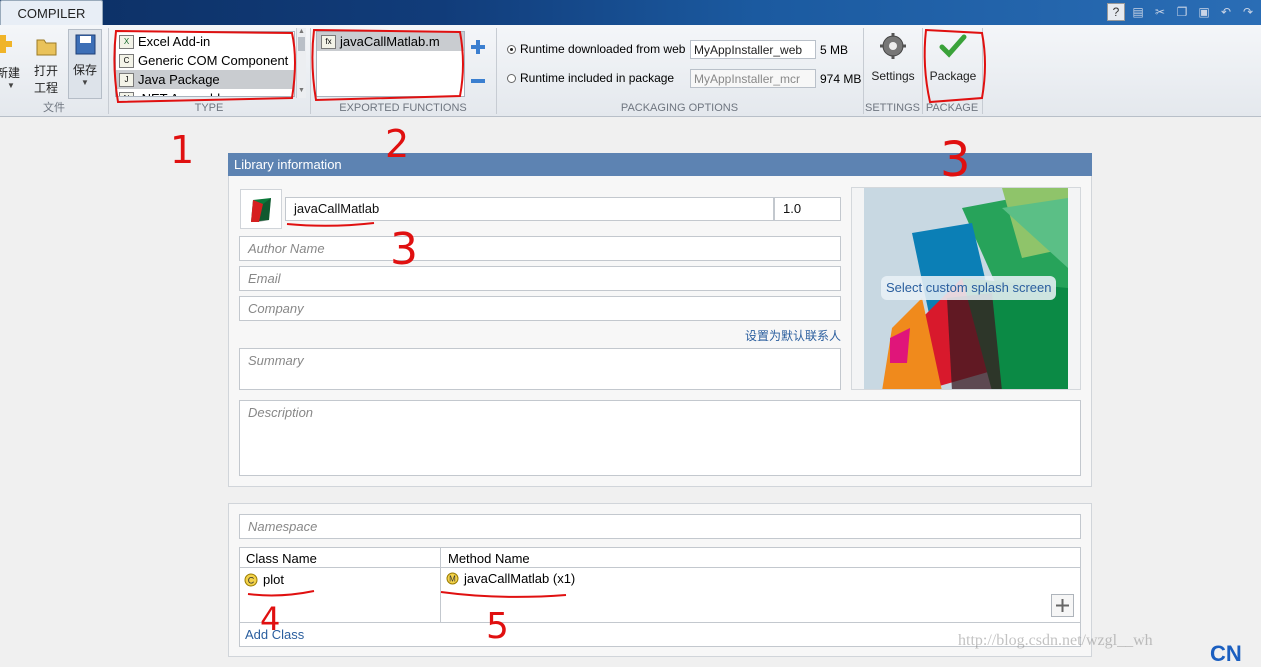 The height and width of the screenshot is (667, 1261). Describe the element at coordinates (511, 49) in the screenshot. I see `radio-web` at that location.